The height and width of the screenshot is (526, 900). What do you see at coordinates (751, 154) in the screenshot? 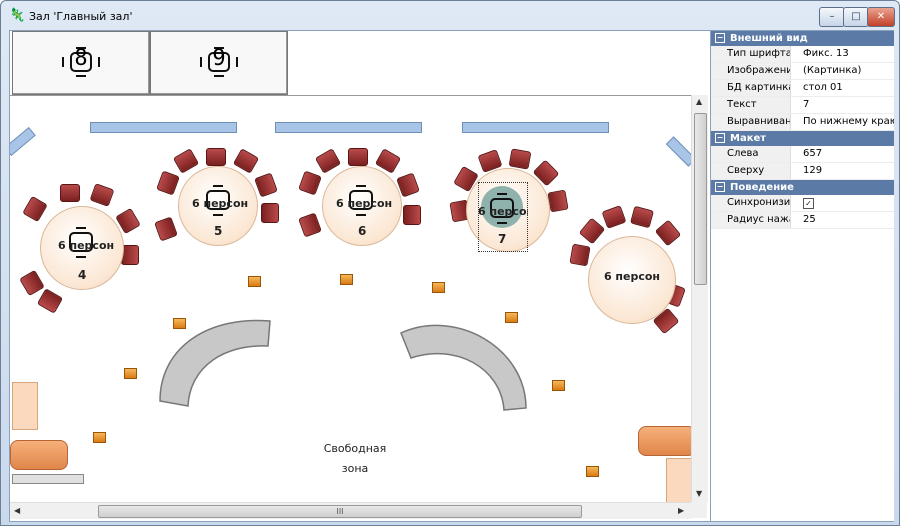
I see `property-key: Слева` at bounding box center [751, 154].